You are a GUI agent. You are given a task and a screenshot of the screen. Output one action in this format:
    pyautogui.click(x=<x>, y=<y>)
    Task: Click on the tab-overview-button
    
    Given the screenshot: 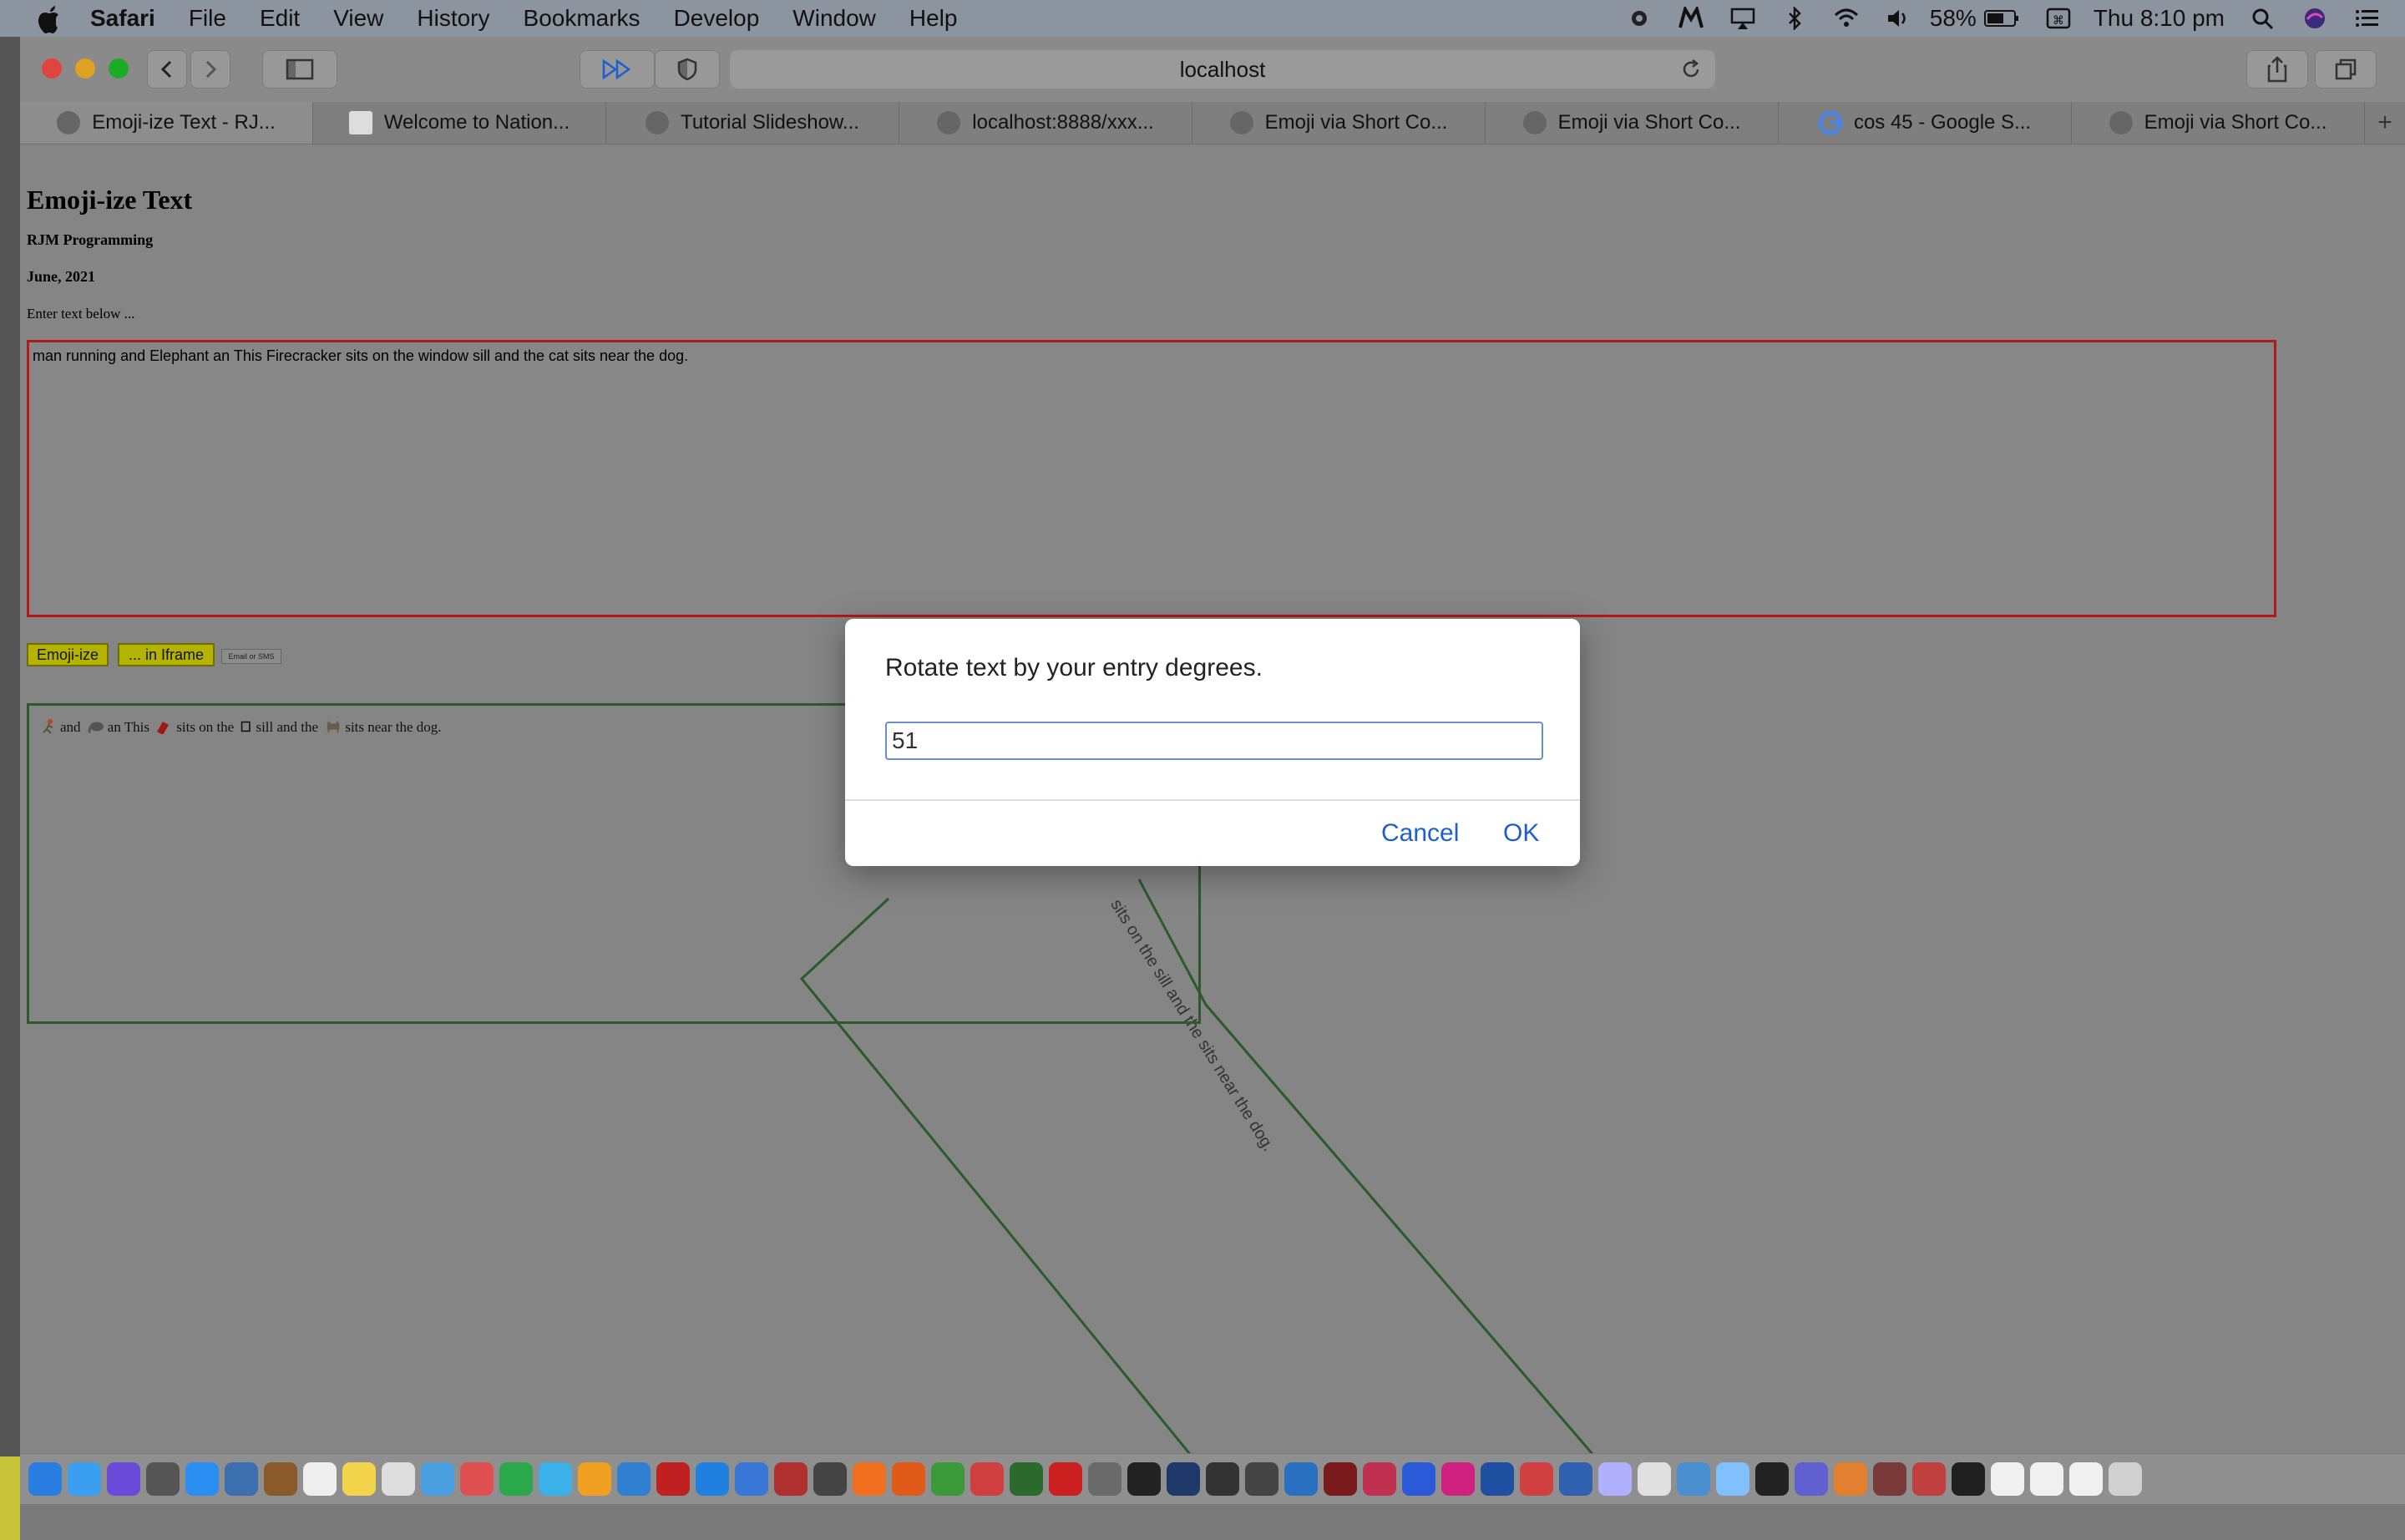 What is the action you would take?
    pyautogui.click(x=2346, y=70)
    